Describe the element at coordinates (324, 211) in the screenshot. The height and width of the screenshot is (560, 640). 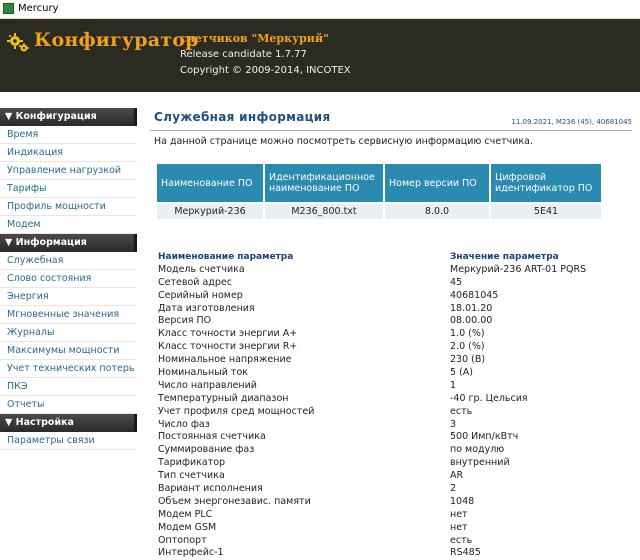
I see `table-cell: M236_800.txt` at that location.